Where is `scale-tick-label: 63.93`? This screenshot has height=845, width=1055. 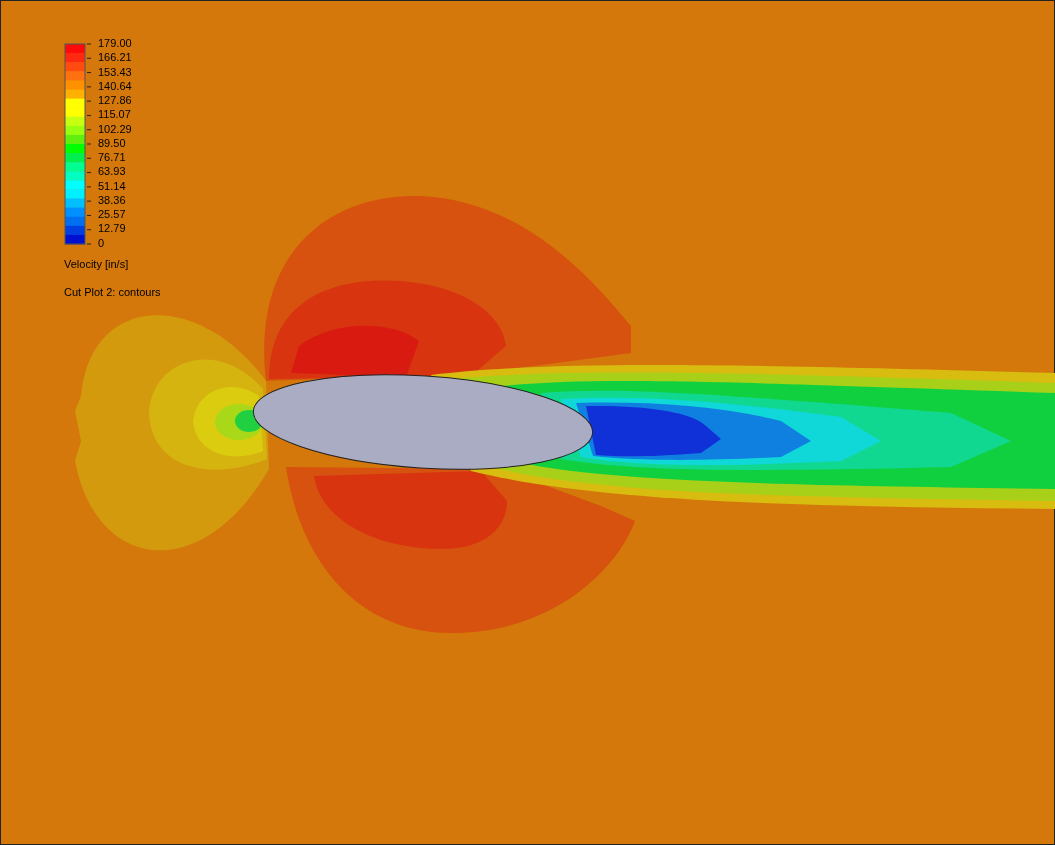
scale-tick-label: 63.93 is located at coordinates (112, 171).